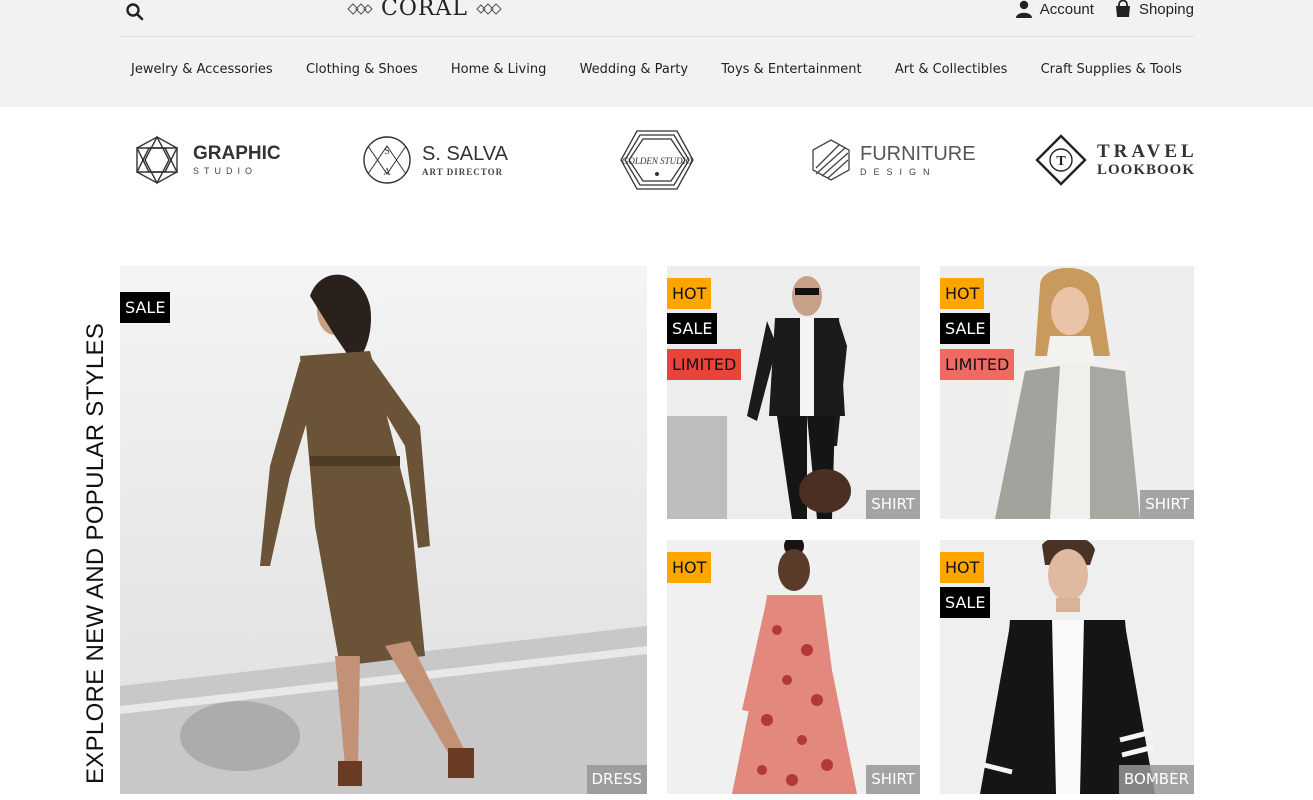 This screenshot has height=800, width=1313. What do you see at coordinates (918, 153) in the screenshot?
I see `brand-furniture-main: FURNITURE` at bounding box center [918, 153].